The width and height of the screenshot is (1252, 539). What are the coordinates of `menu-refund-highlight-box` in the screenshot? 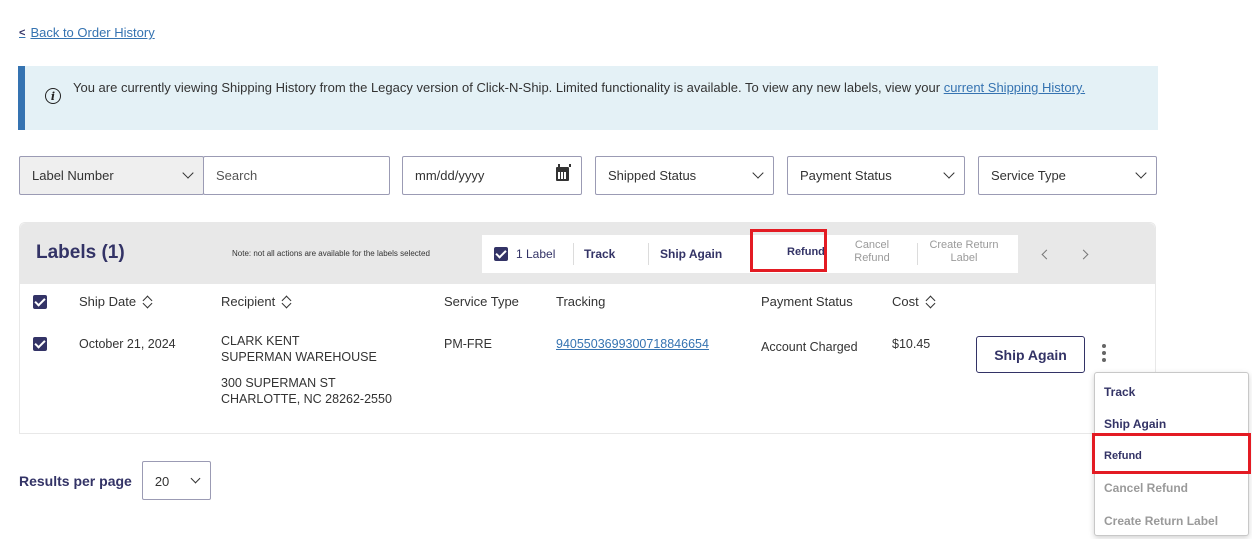 It's located at (1171, 453).